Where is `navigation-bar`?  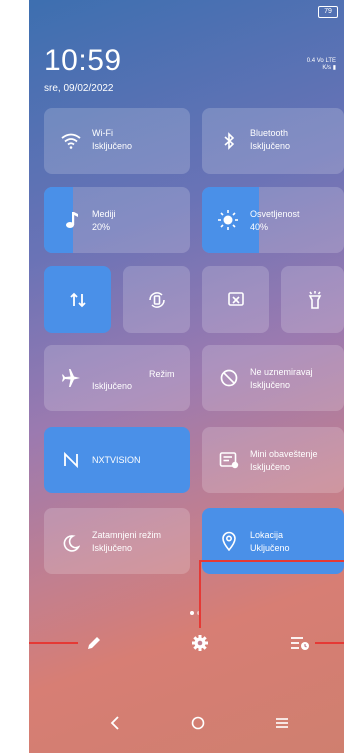
navigation-bar is located at coordinates (186, 723).